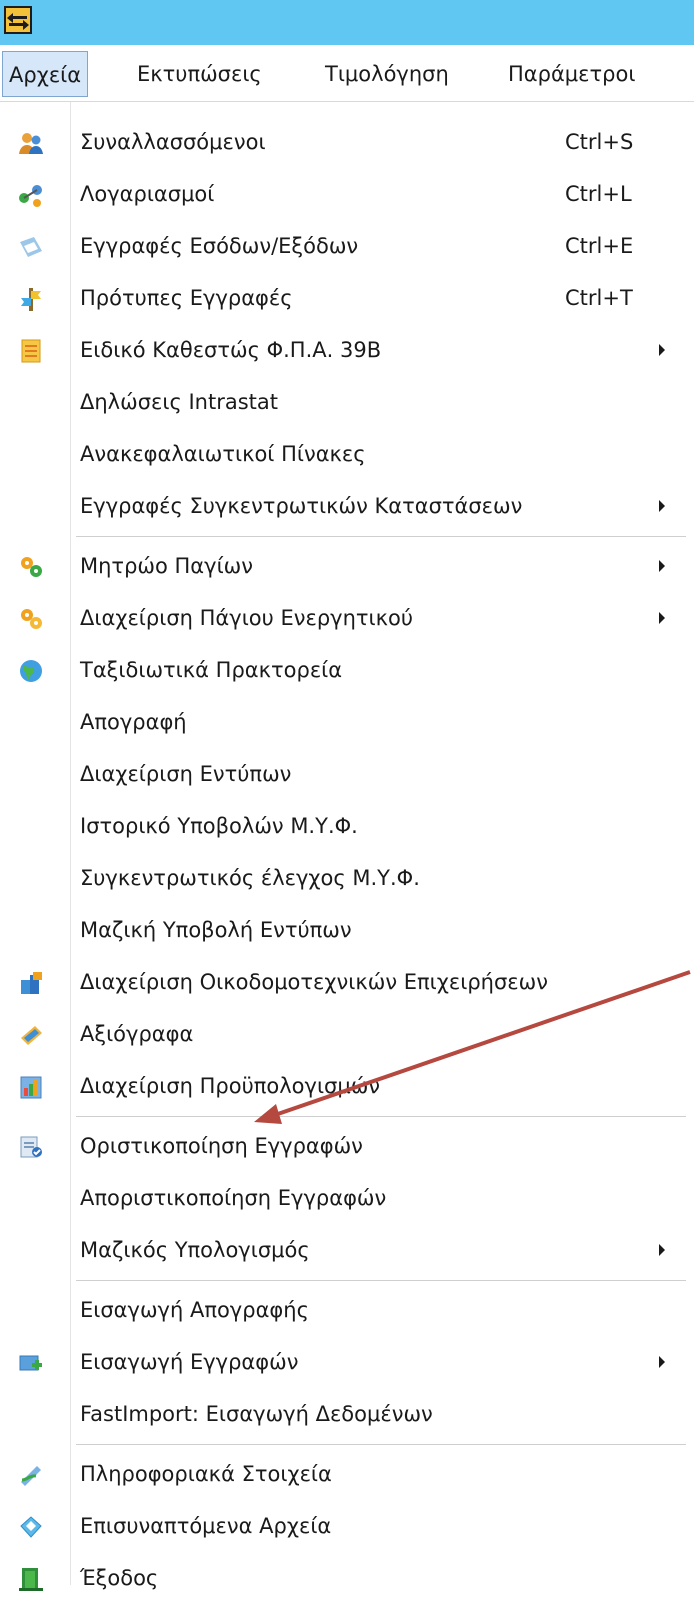 This screenshot has height=1604, width=694. What do you see at coordinates (194, 1310) in the screenshot?
I see `menu-item-label: Εισαγωγή Απογραφής` at bounding box center [194, 1310].